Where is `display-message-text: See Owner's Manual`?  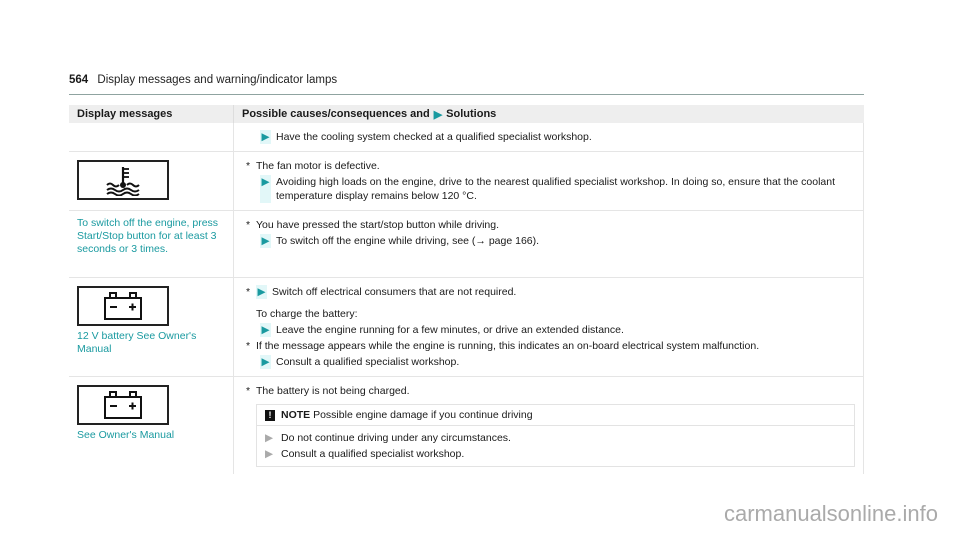
display-message-text: See Owner's Manual is located at coordinates (126, 435).